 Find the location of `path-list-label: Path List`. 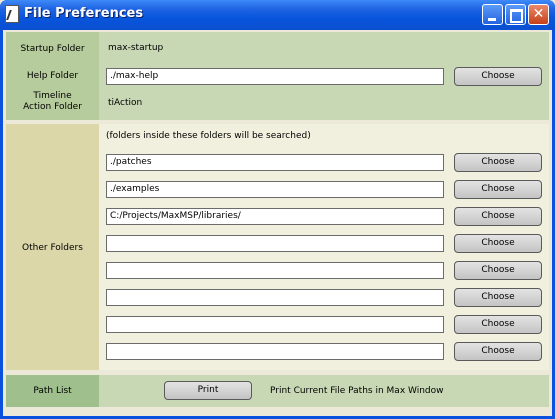

path-list-label: Path List is located at coordinates (52, 391).